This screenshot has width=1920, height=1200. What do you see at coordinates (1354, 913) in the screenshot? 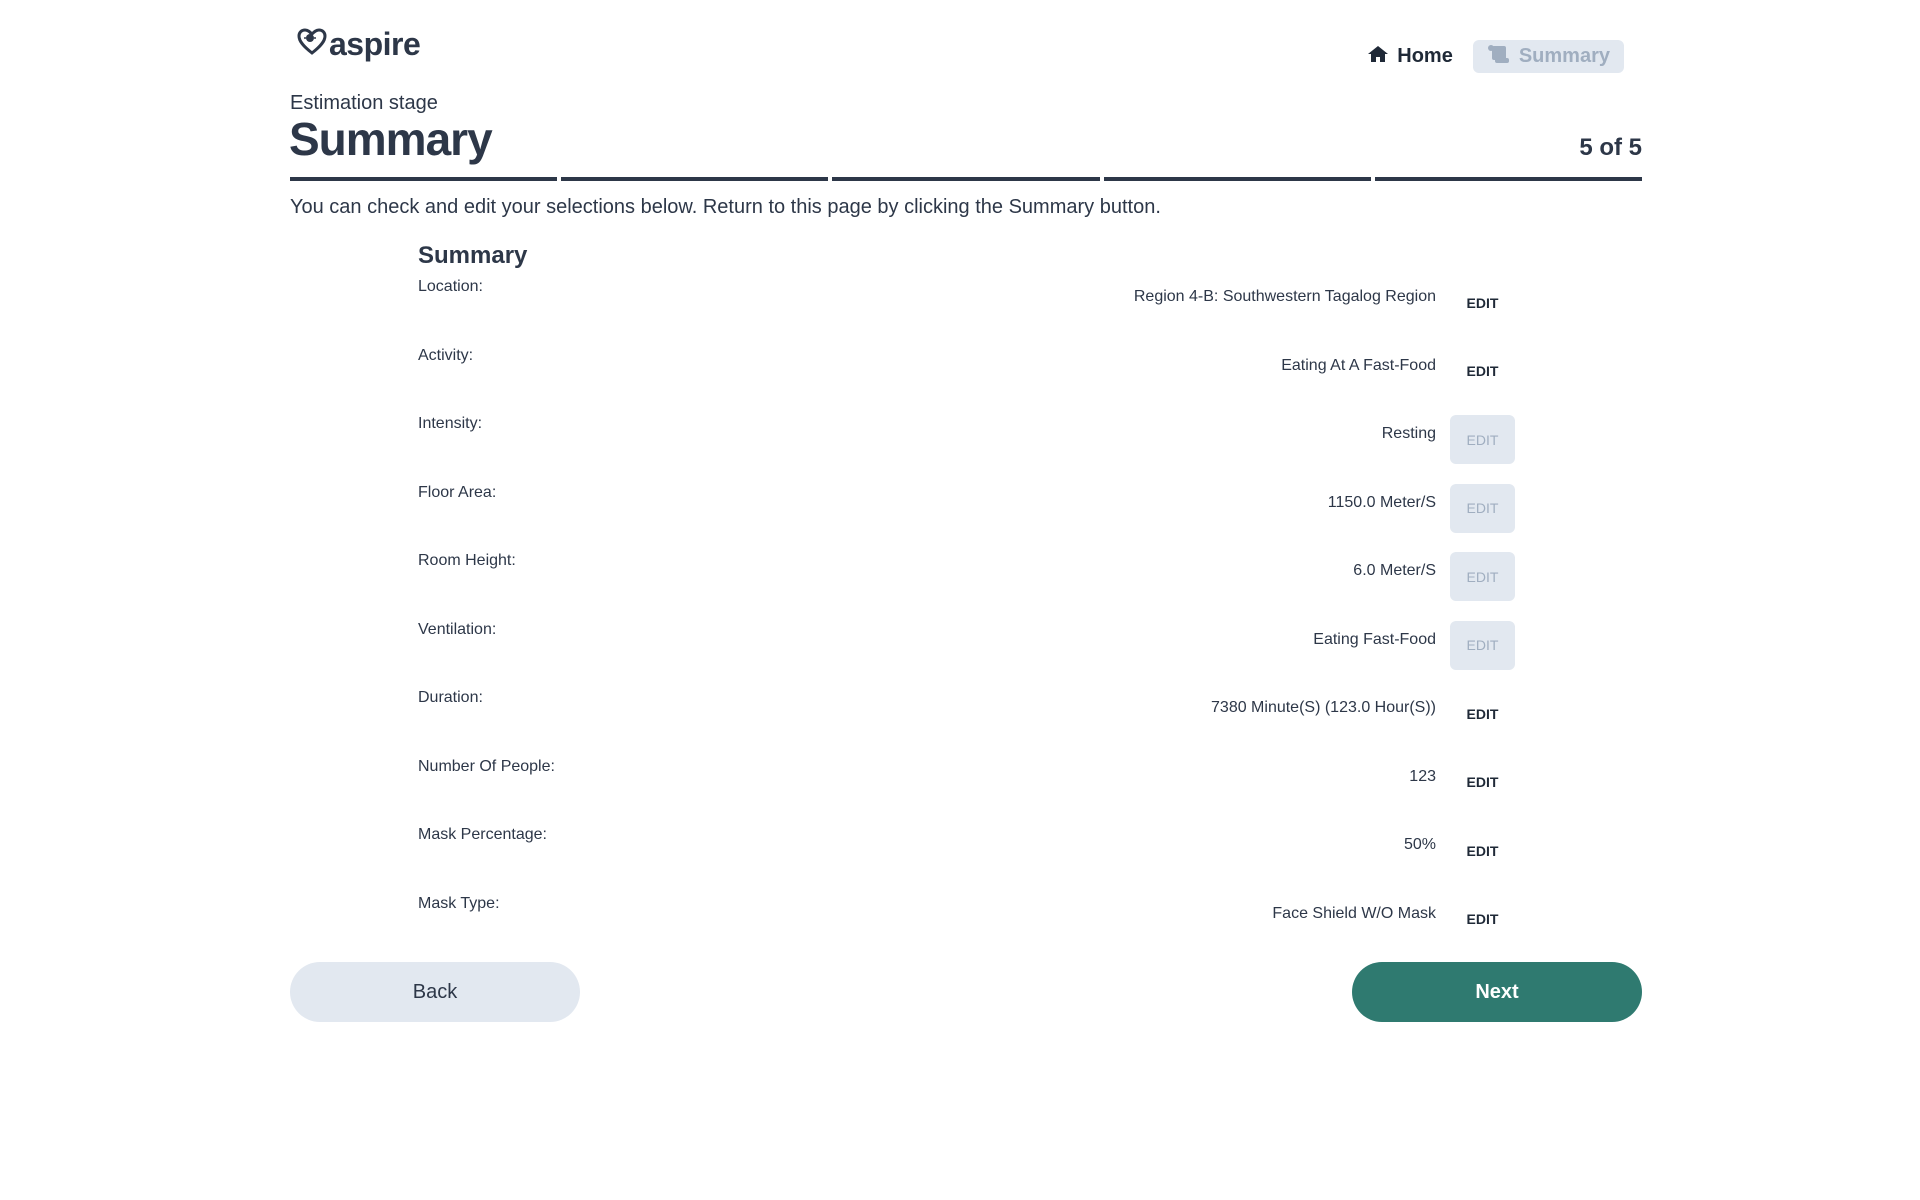
I see `row-value: Face Shield W/O Mask` at bounding box center [1354, 913].